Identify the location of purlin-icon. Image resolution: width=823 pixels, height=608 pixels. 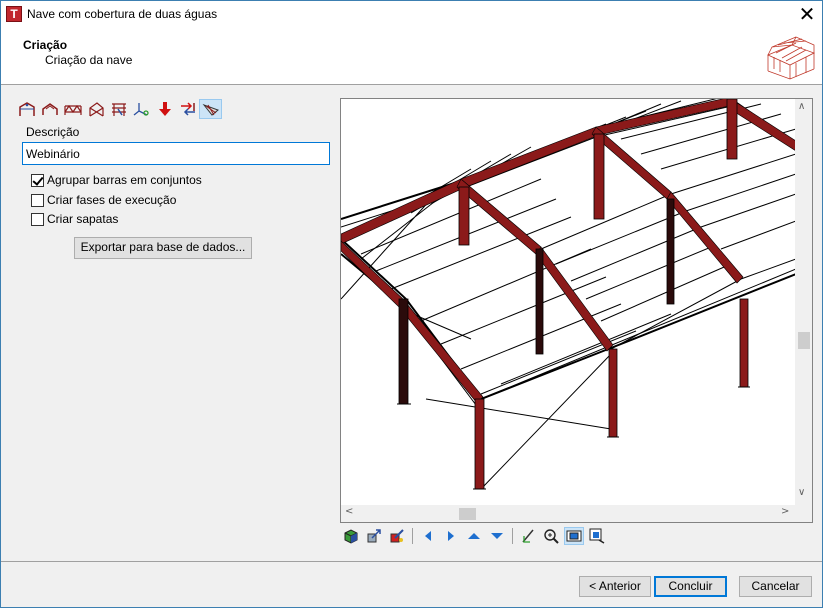
(118, 109).